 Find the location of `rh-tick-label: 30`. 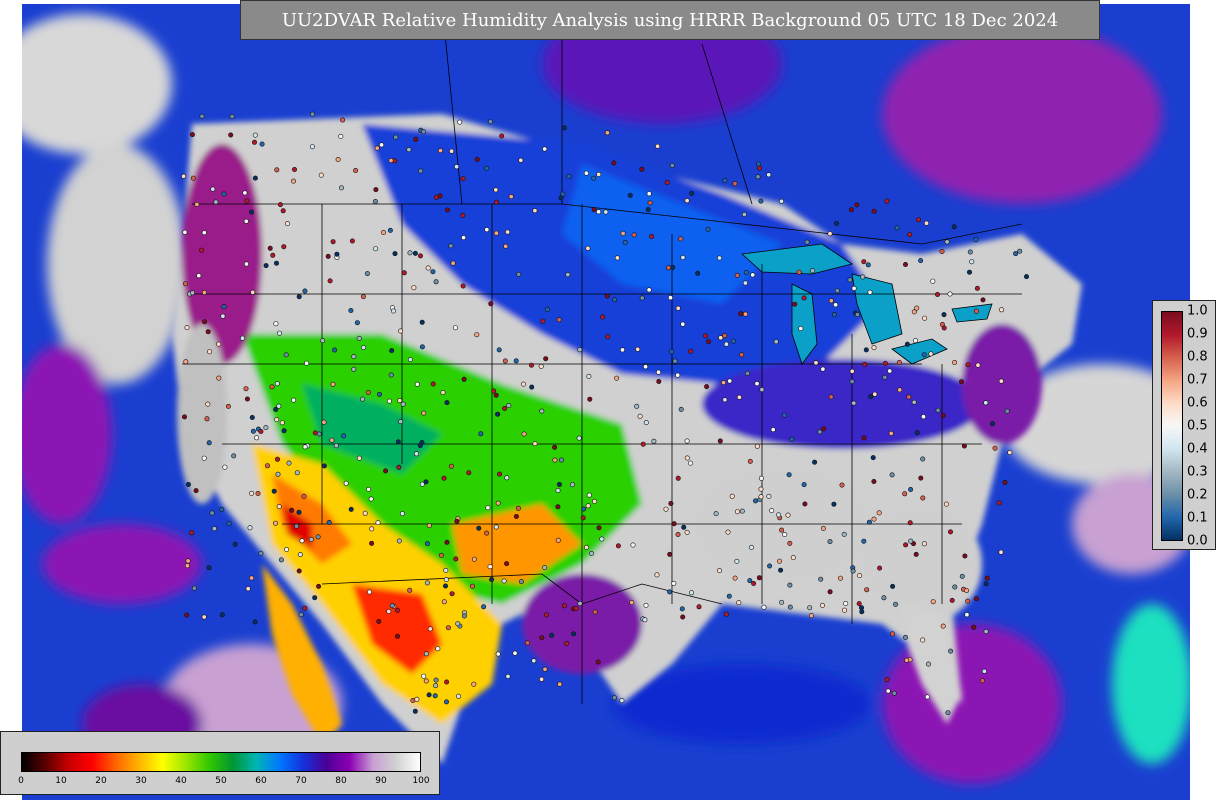

rh-tick-label: 30 is located at coordinates (141, 781).